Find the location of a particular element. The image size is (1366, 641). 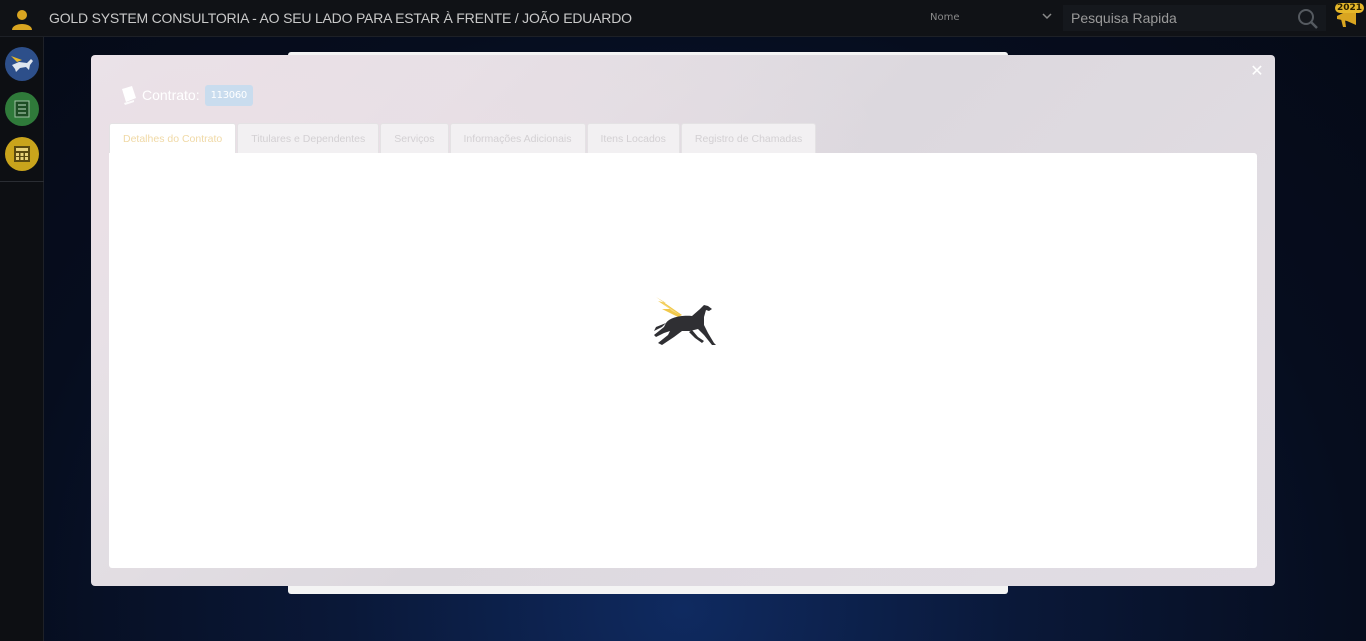

document-icon is located at coordinates (129, 95).